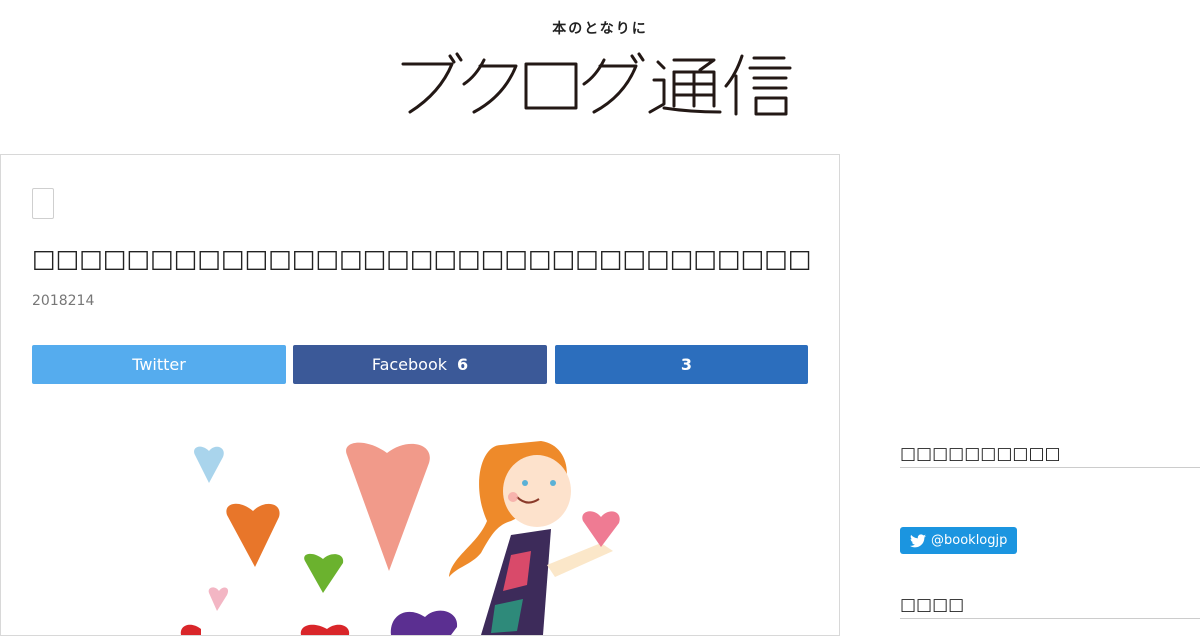  What do you see at coordinates (409, 364) in the screenshot?
I see `facebook-share-label: Facebook` at bounding box center [409, 364].